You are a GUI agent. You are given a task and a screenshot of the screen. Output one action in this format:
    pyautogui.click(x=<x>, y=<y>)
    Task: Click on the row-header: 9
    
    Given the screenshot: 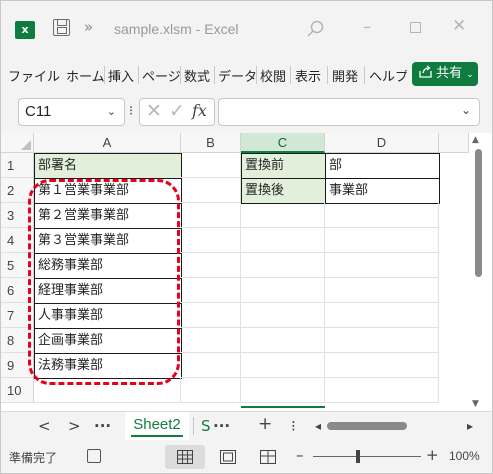 What is the action you would take?
    pyautogui.click(x=17, y=365)
    